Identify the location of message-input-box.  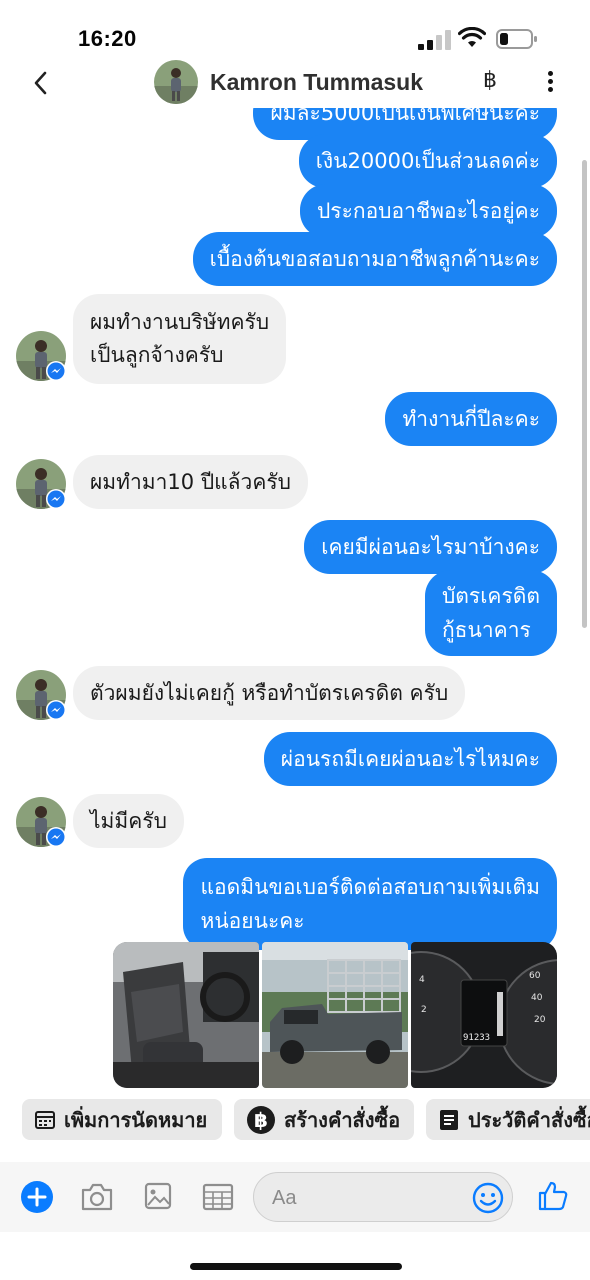
(383, 1197).